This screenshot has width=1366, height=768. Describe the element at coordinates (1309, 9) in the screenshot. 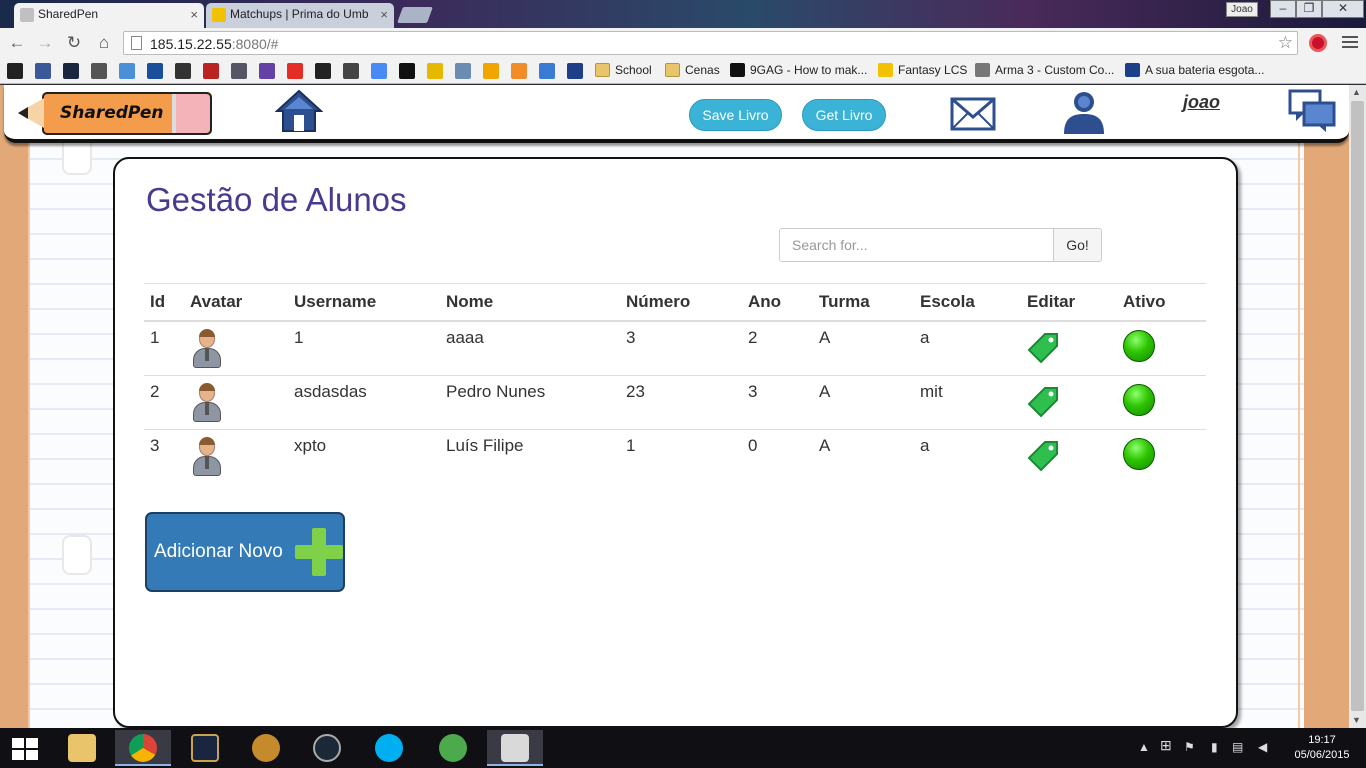

I see `maximize-button: ❐` at that location.